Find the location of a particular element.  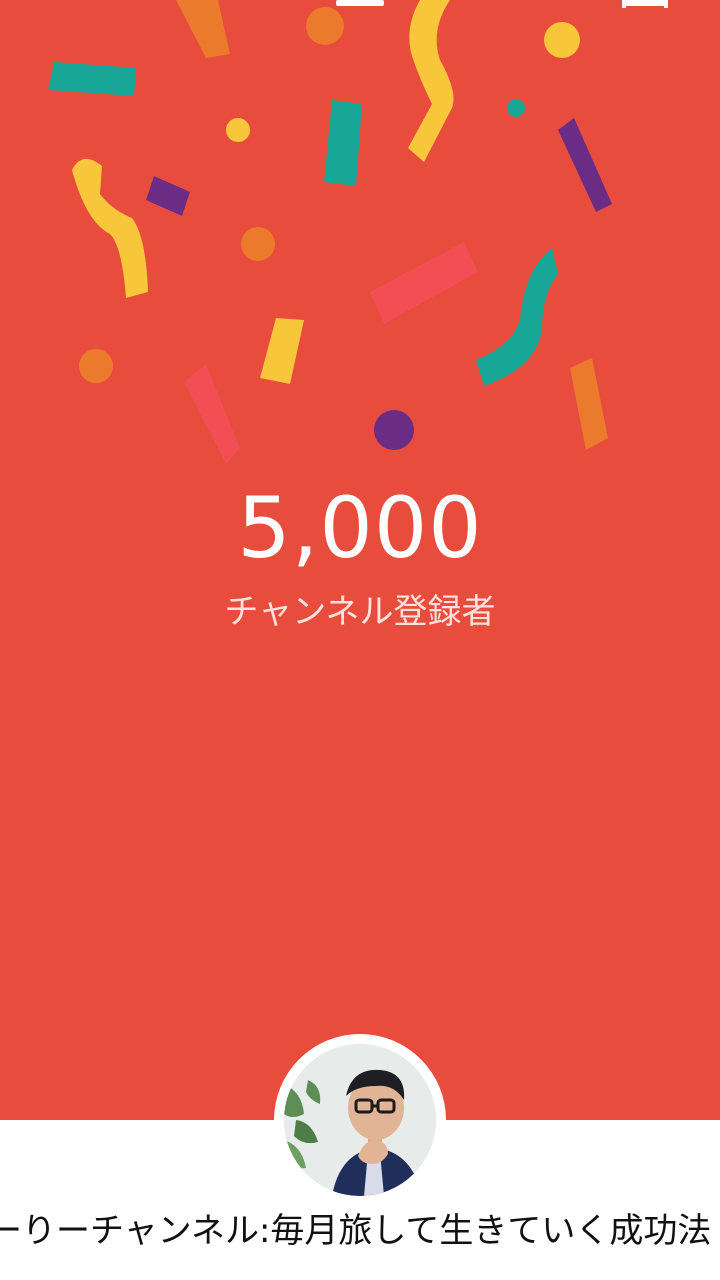

subscriber-count: 5,000 is located at coordinates (360, 528).